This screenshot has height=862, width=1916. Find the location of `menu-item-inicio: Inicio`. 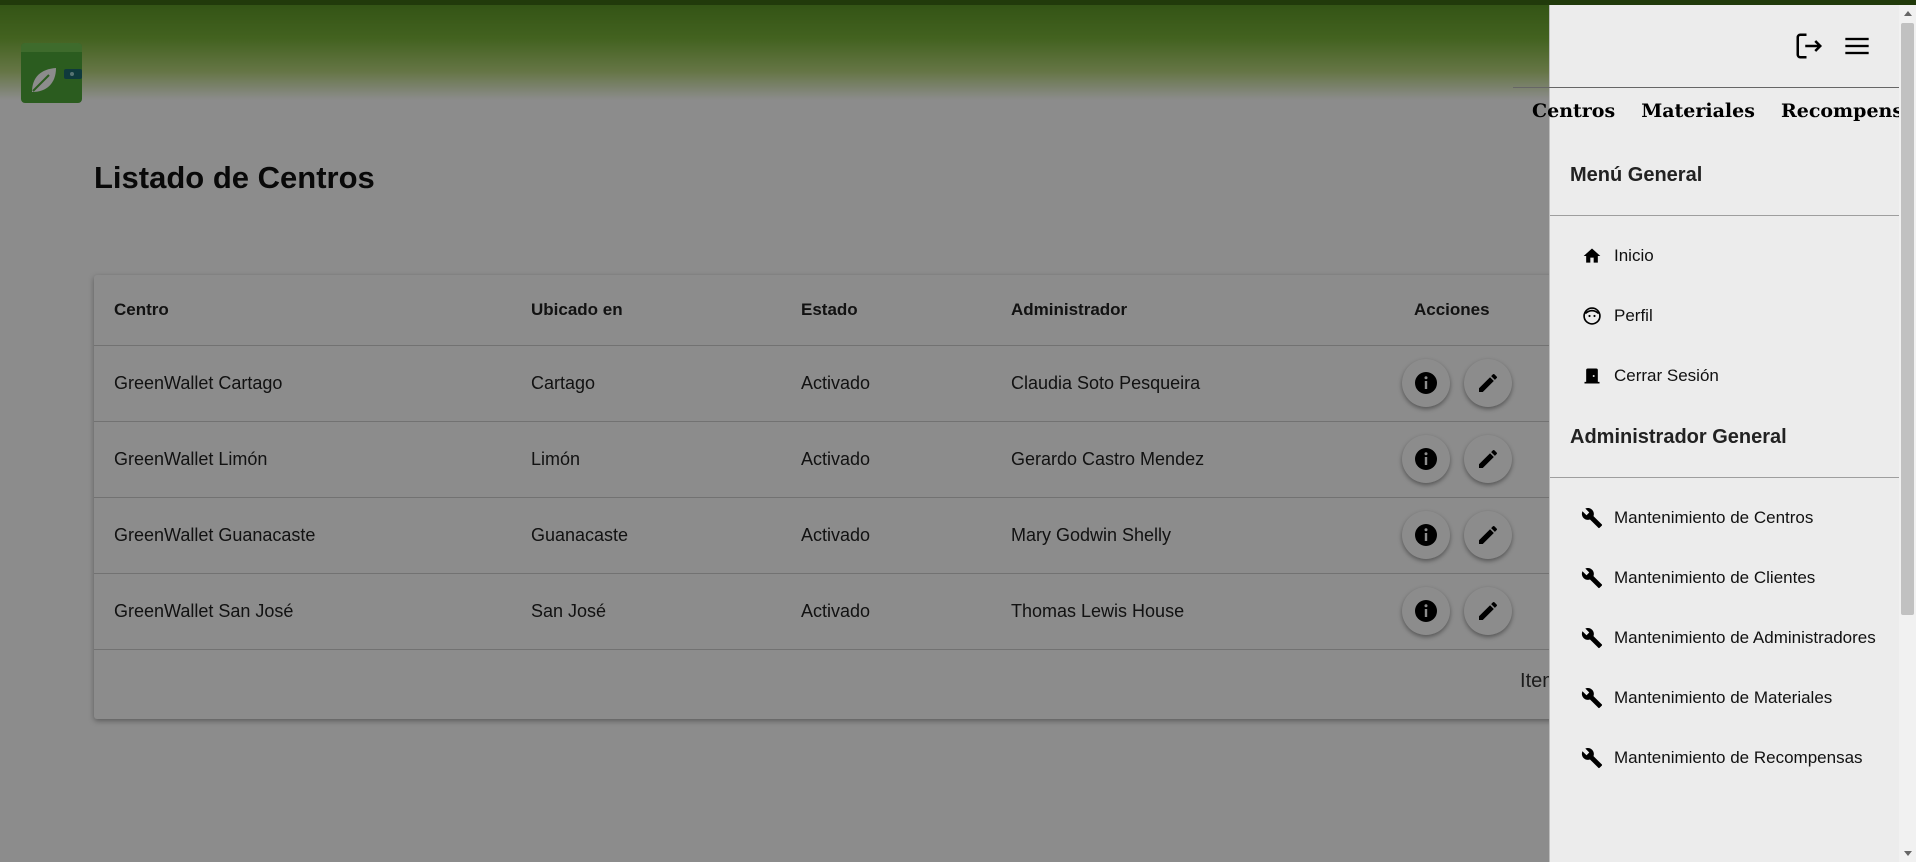

menu-item-inicio: Inicio is located at coordinates (1737, 256).